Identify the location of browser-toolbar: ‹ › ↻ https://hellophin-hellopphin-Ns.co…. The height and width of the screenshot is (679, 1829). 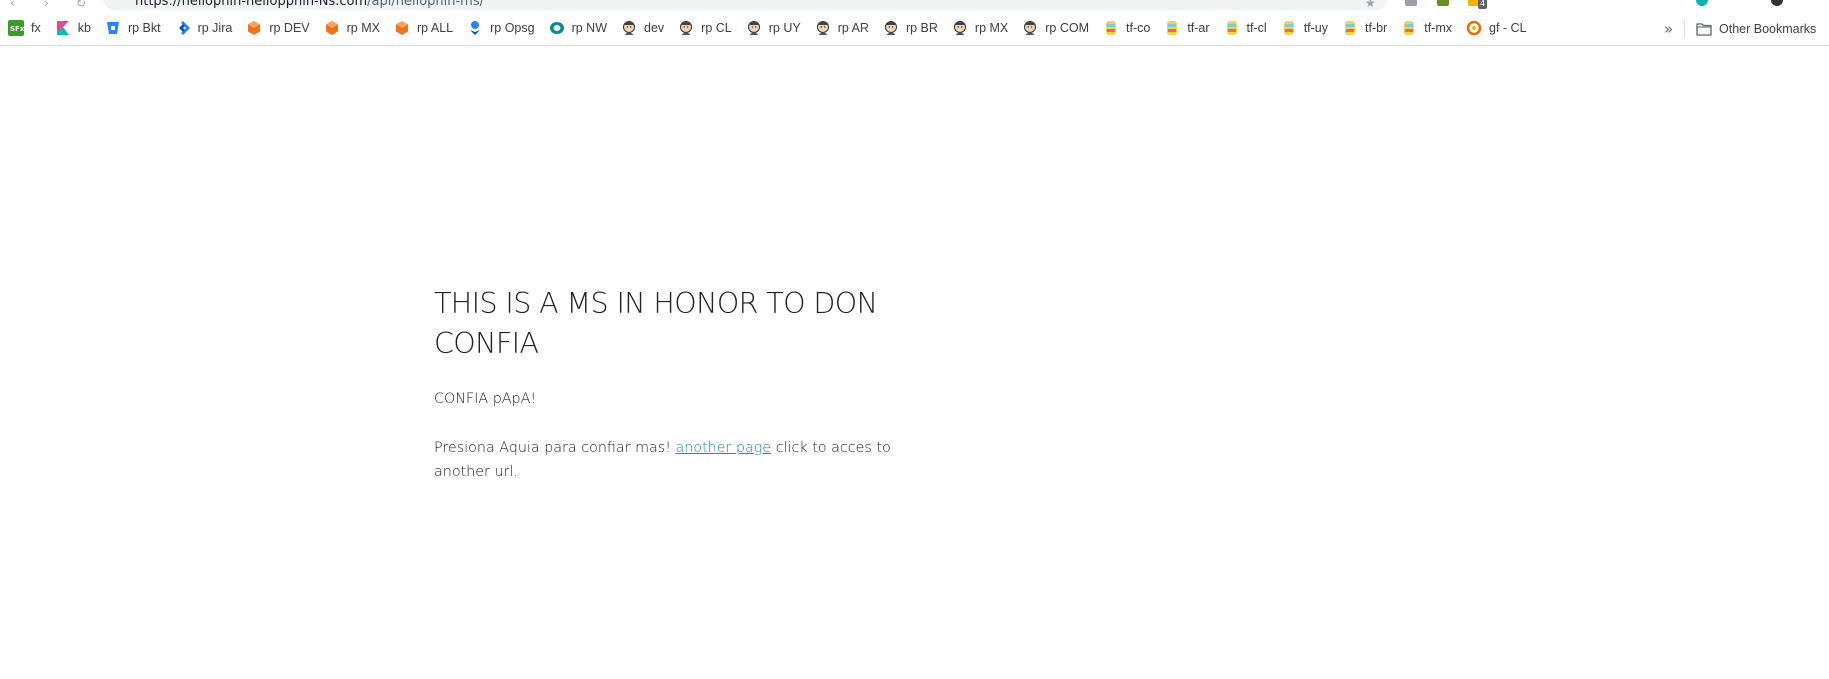
(914, 5).